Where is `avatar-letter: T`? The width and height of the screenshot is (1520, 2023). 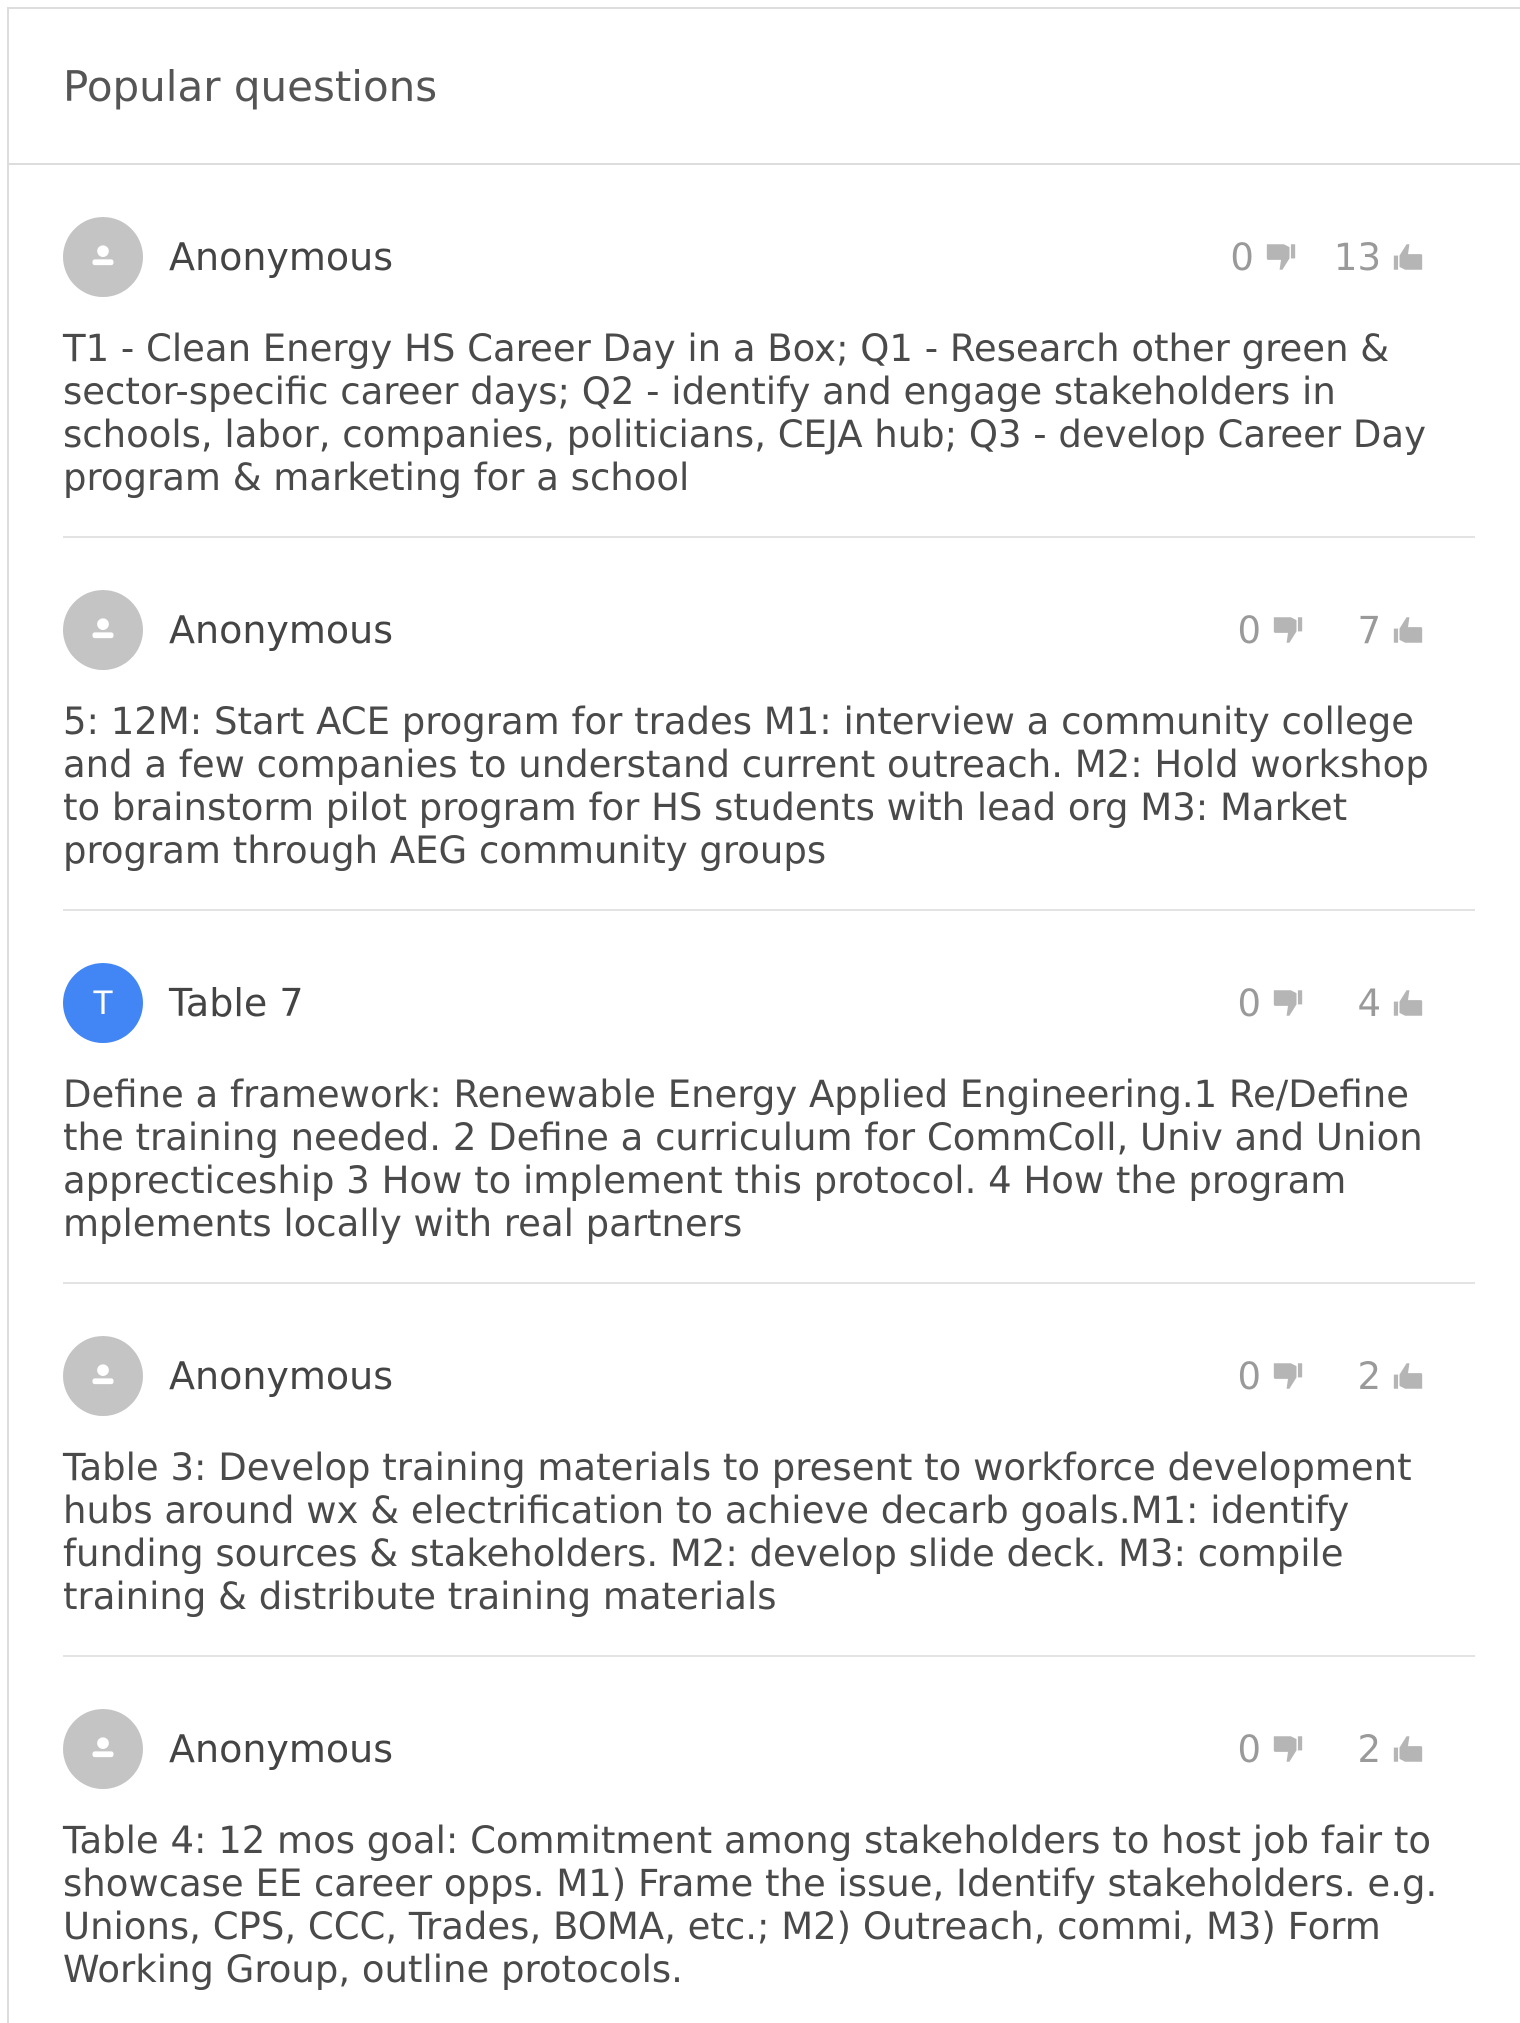
avatar-letter: T is located at coordinates (103, 1002).